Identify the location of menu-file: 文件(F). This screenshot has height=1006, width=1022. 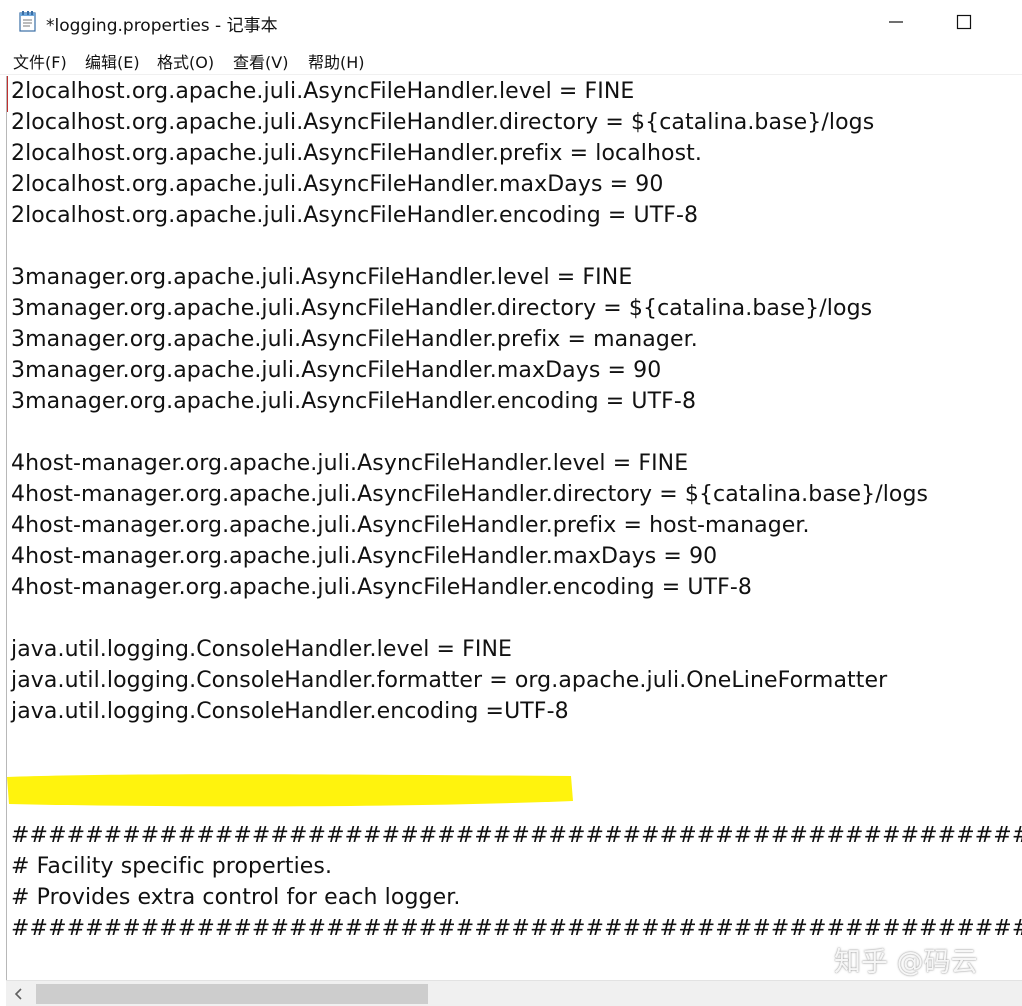
(40, 61).